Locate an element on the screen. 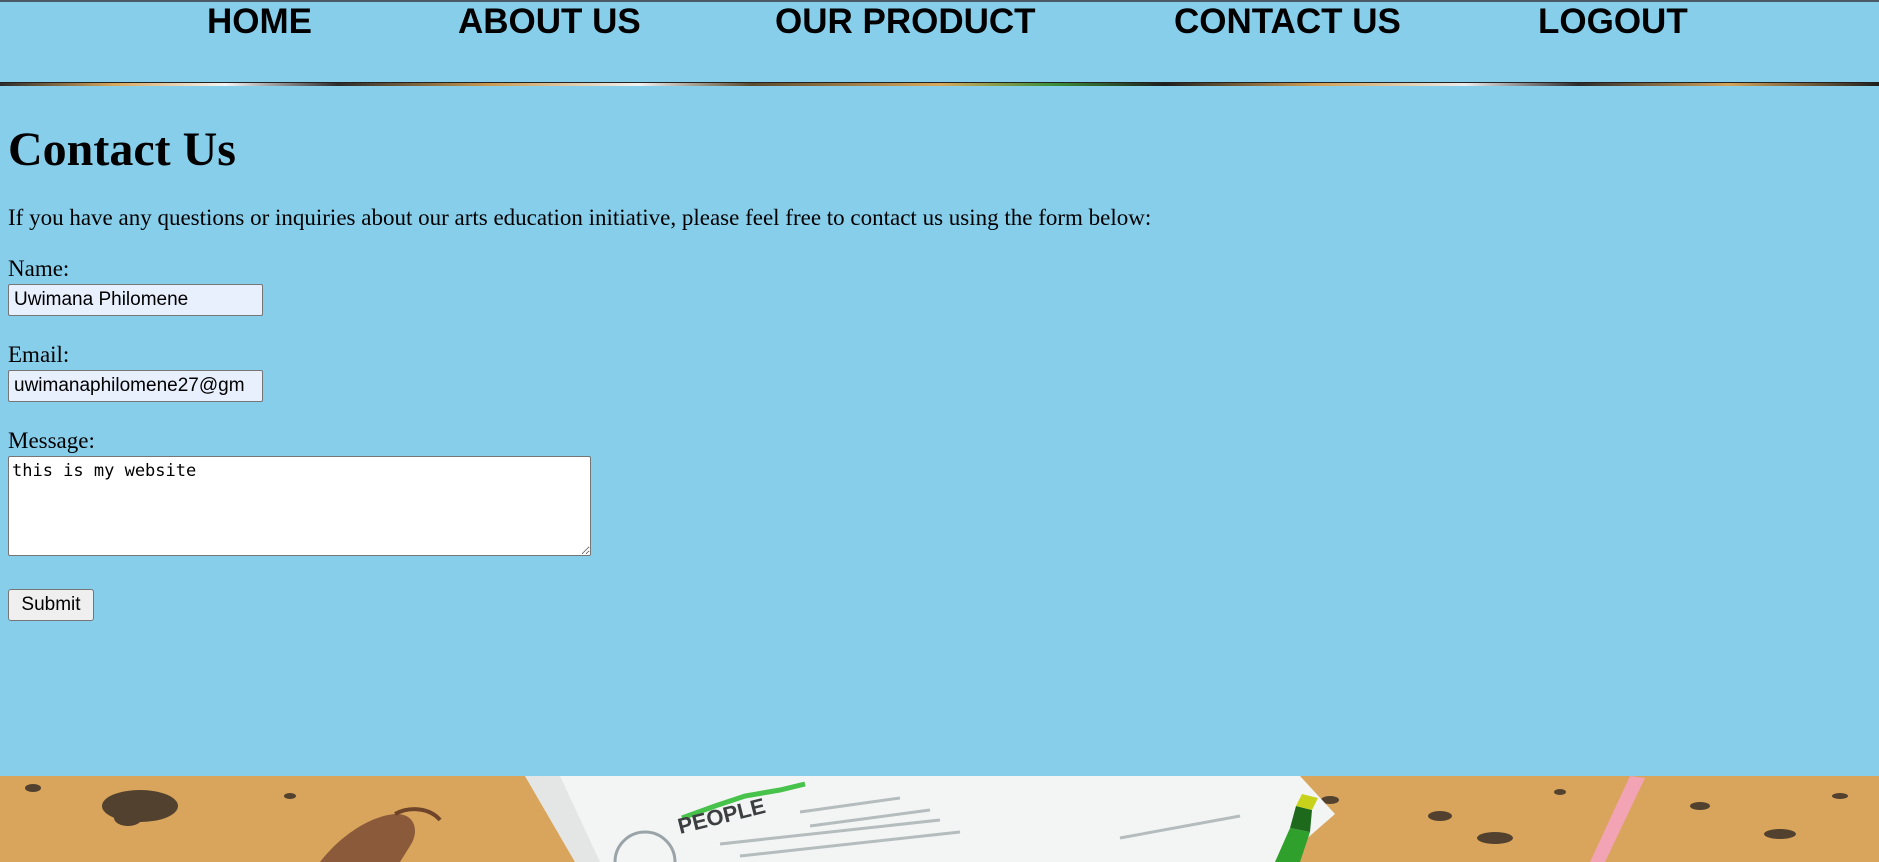 This screenshot has height=862, width=1879. email-field is located at coordinates (135, 386).